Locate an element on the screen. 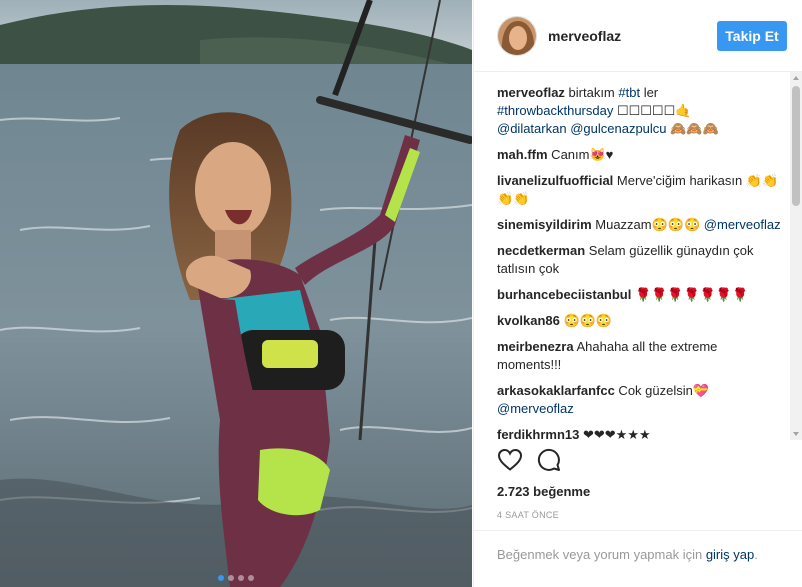 The image size is (802, 587). comment-text: 😳😳😳 is located at coordinates (586, 320).